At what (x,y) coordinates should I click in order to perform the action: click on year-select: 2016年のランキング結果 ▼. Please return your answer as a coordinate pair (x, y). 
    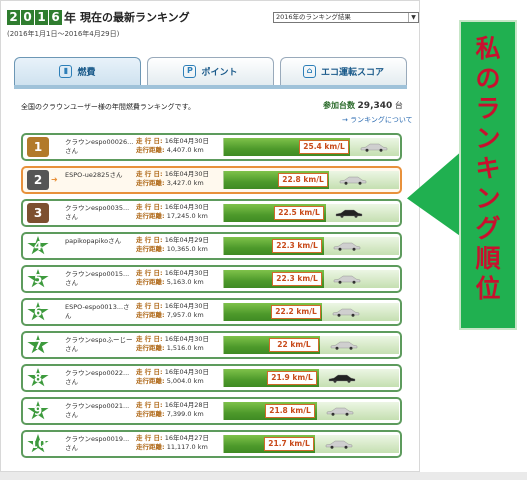
    Looking at the image, I should click on (346, 17).